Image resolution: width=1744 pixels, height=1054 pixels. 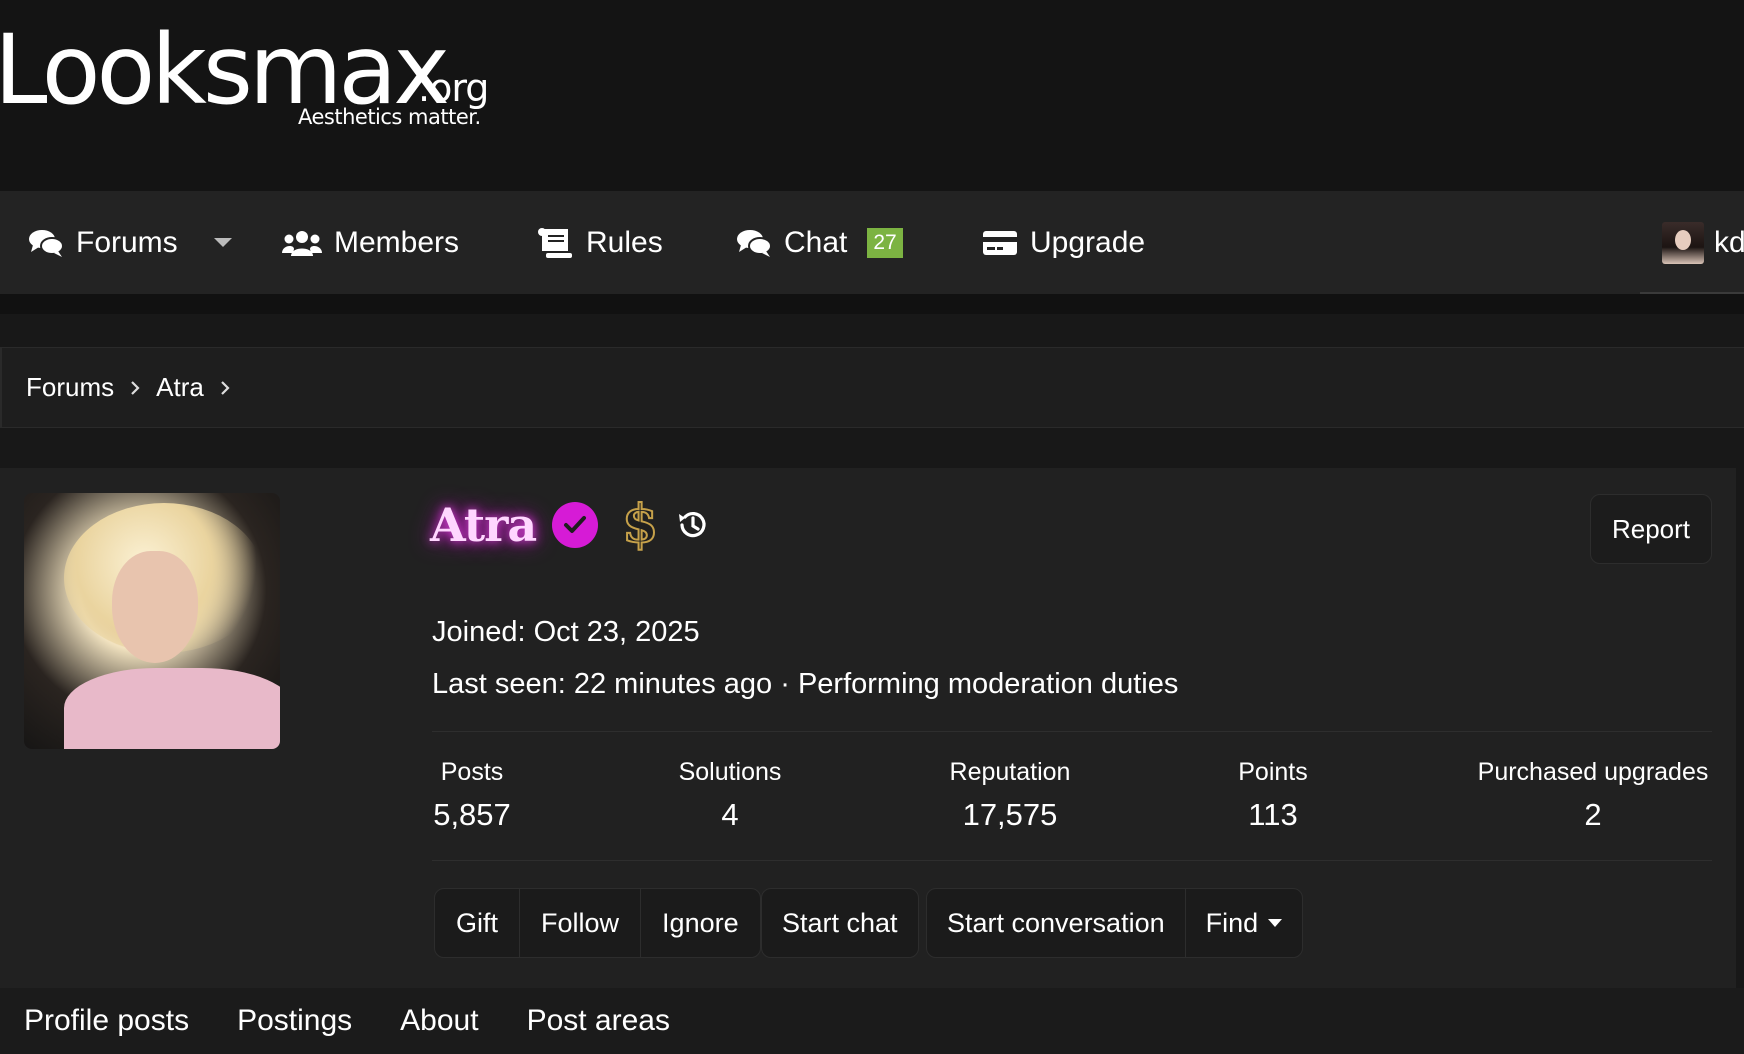 I want to click on stat-value: 17,575, so click(x=1010, y=814).